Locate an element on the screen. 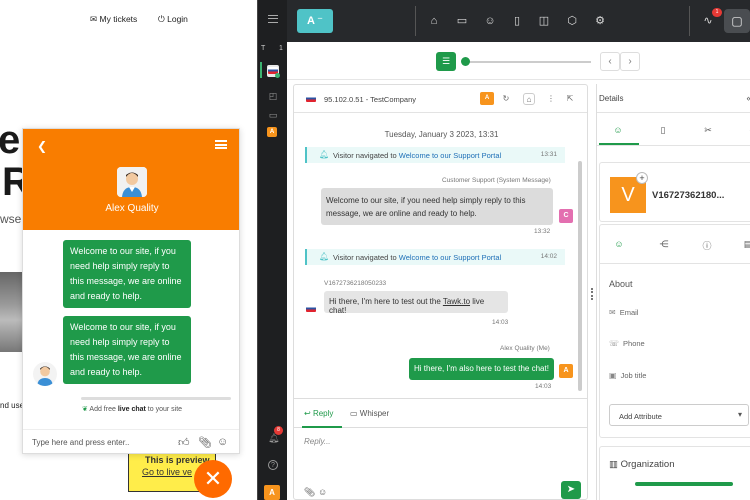 The image size is (750, 500). notes-icon: ▤ is located at coordinates (745, 244).